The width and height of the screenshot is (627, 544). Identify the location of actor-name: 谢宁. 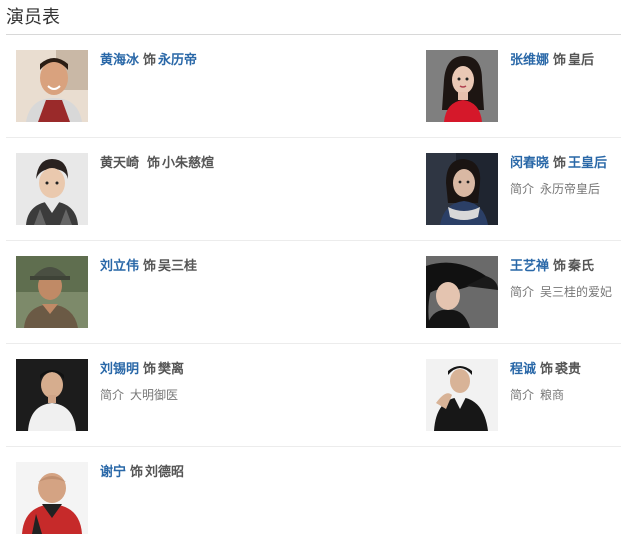
(113, 472).